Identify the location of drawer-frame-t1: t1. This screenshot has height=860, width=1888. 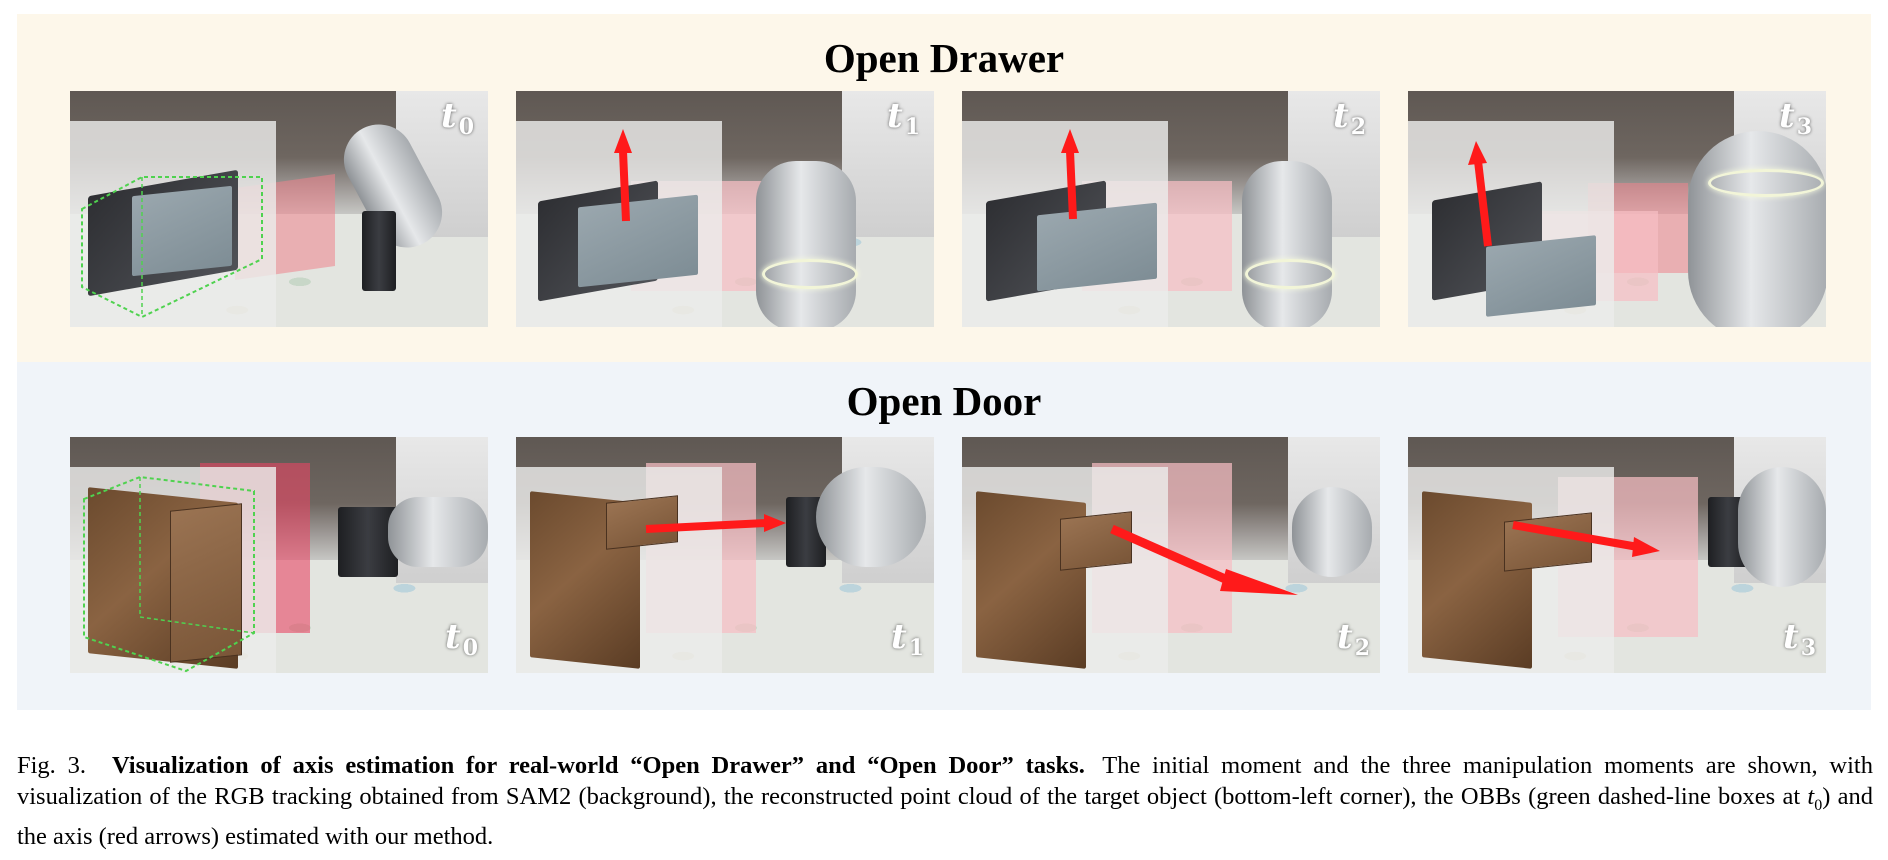
(725, 209).